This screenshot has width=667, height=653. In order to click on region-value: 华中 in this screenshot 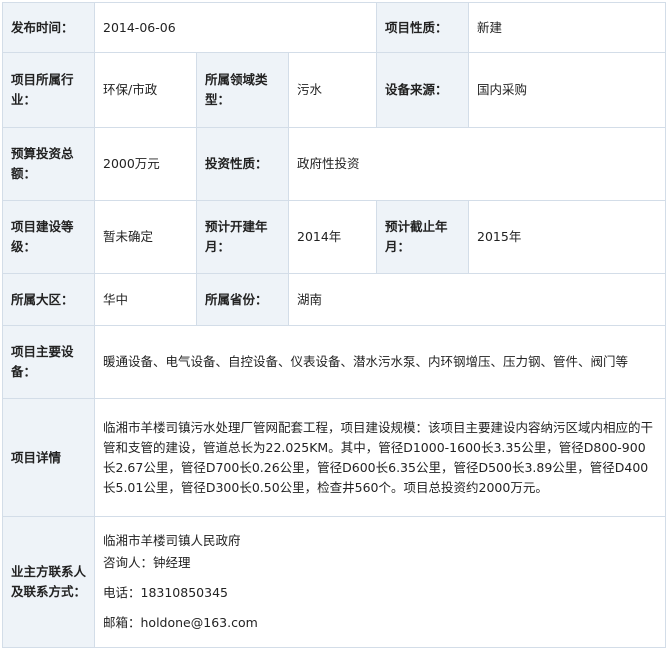, I will do `click(145, 299)`.